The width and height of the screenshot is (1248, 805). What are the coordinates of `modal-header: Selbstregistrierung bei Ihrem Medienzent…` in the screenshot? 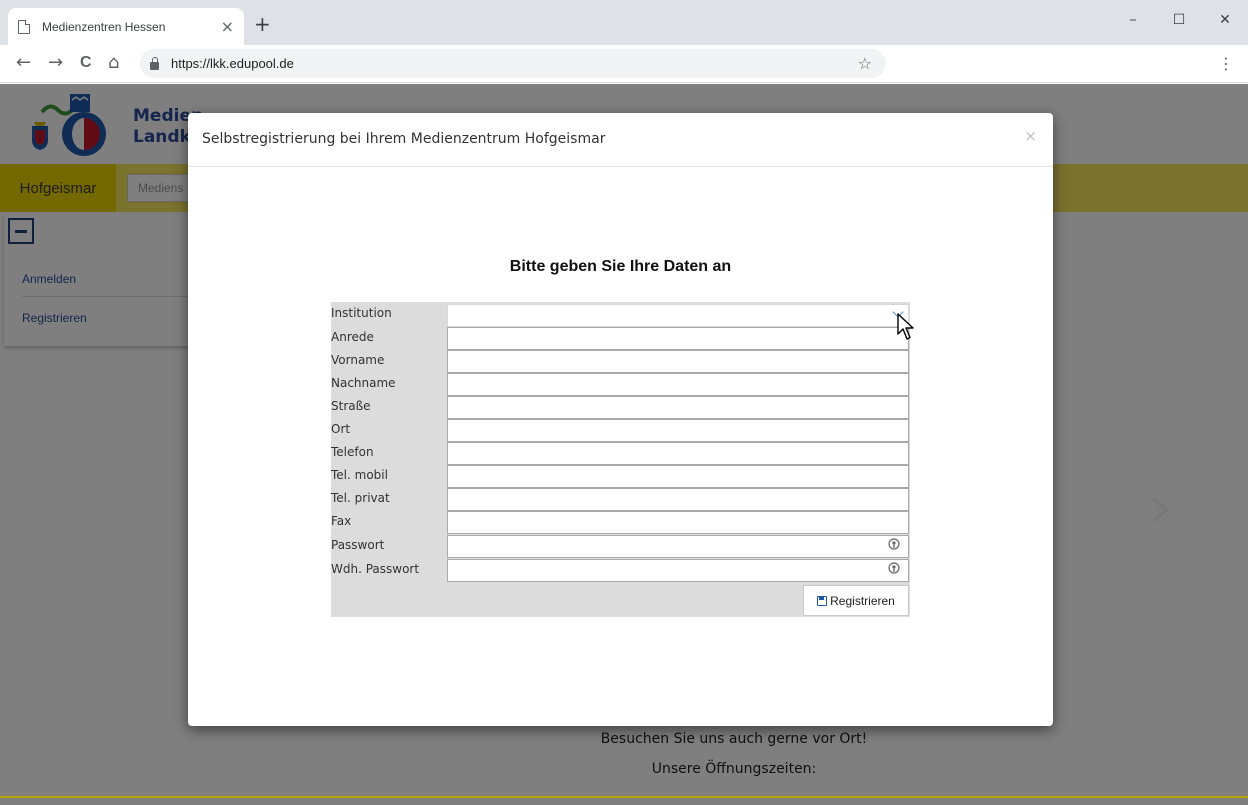 It's located at (620, 140).